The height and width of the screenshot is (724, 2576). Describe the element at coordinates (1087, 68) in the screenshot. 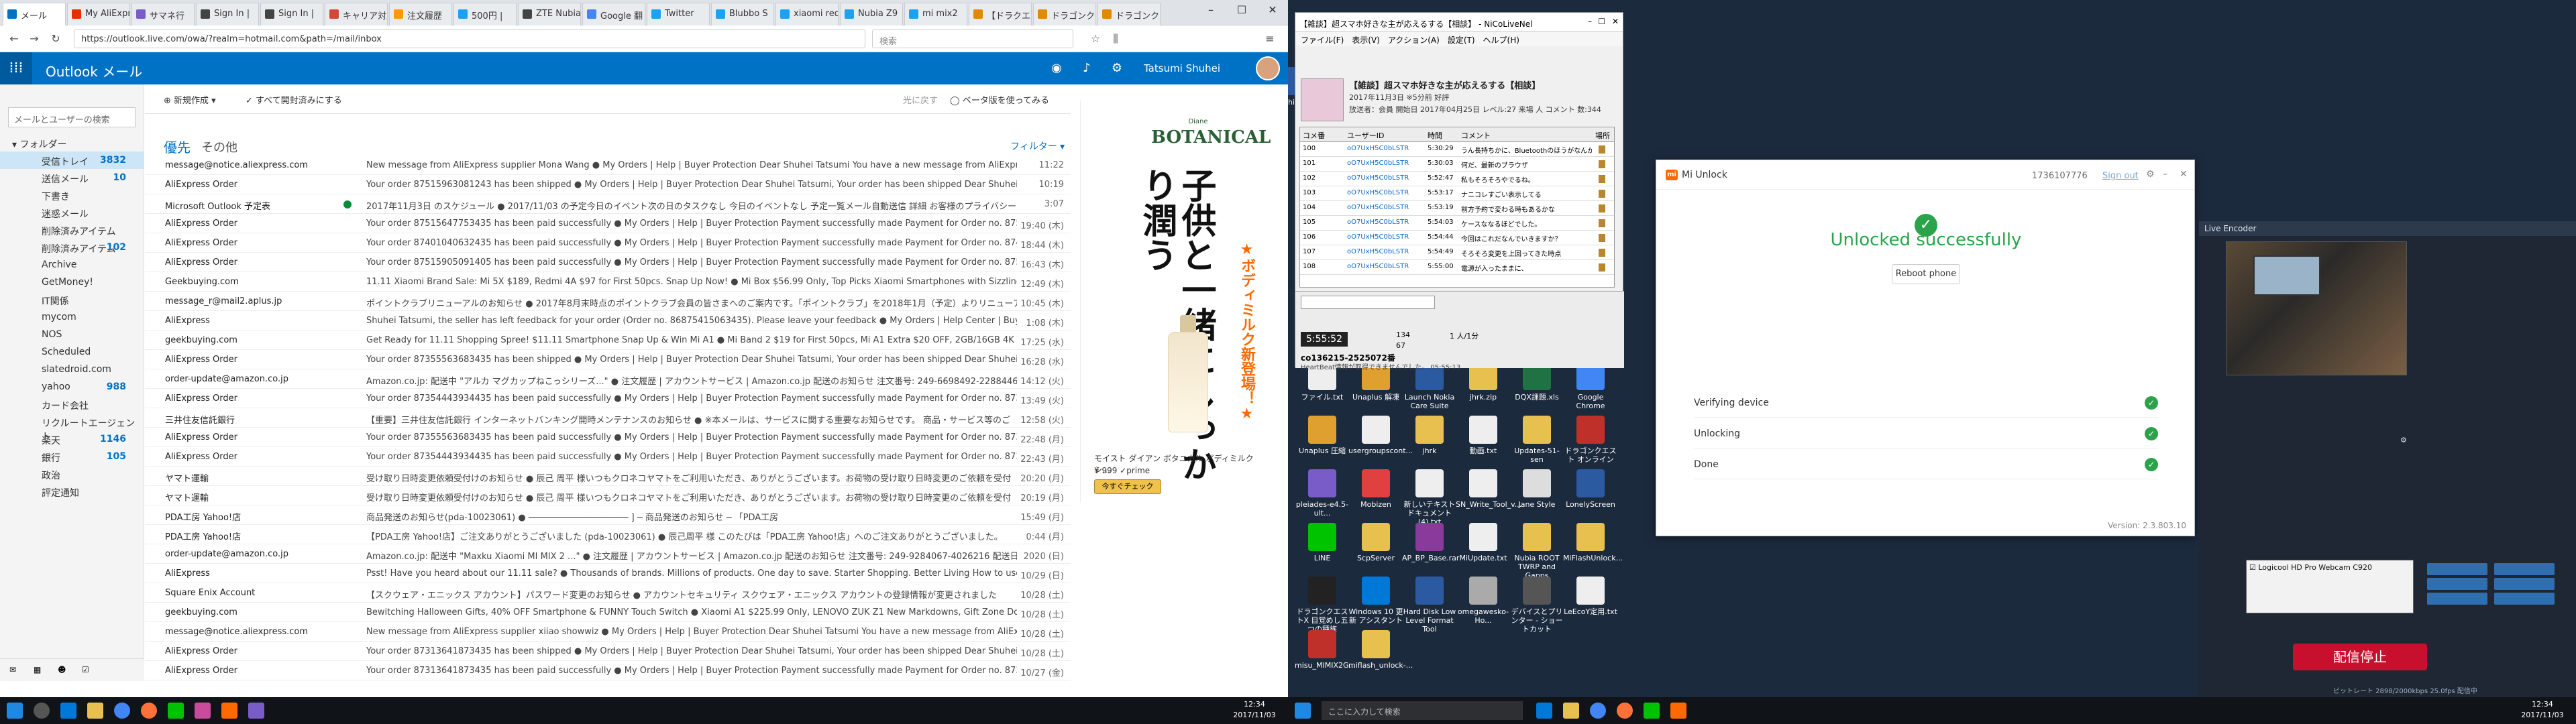

I see `bell-icon: ♪` at that location.